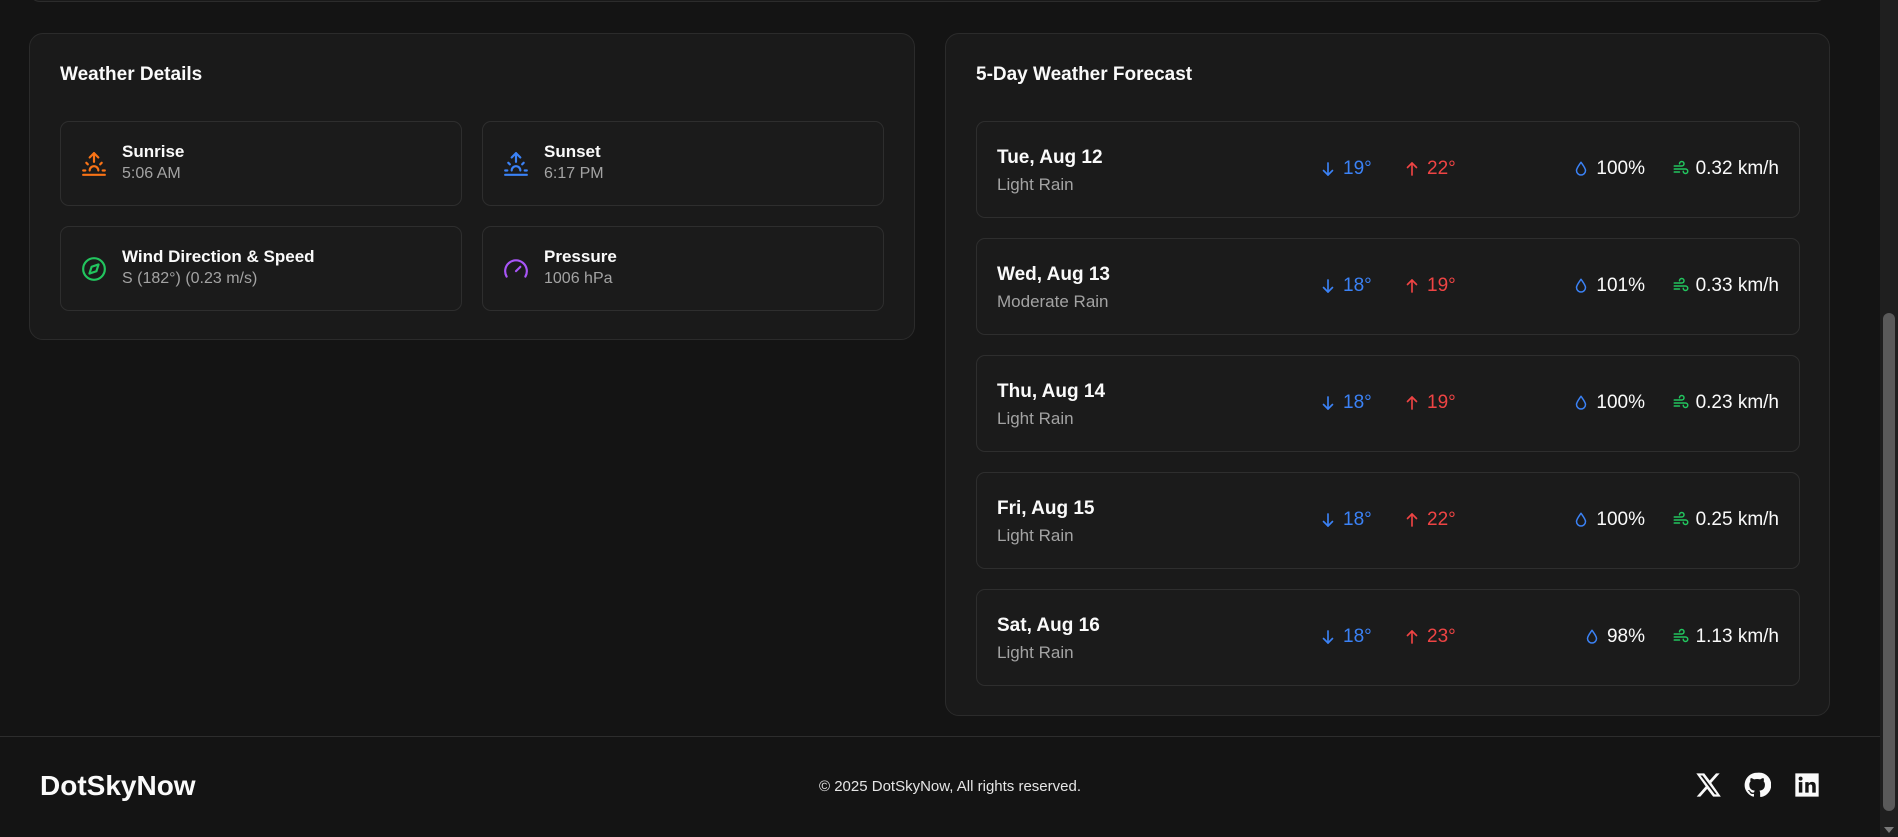 The width and height of the screenshot is (1898, 837). I want to click on github-icon, so click(1757, 785).